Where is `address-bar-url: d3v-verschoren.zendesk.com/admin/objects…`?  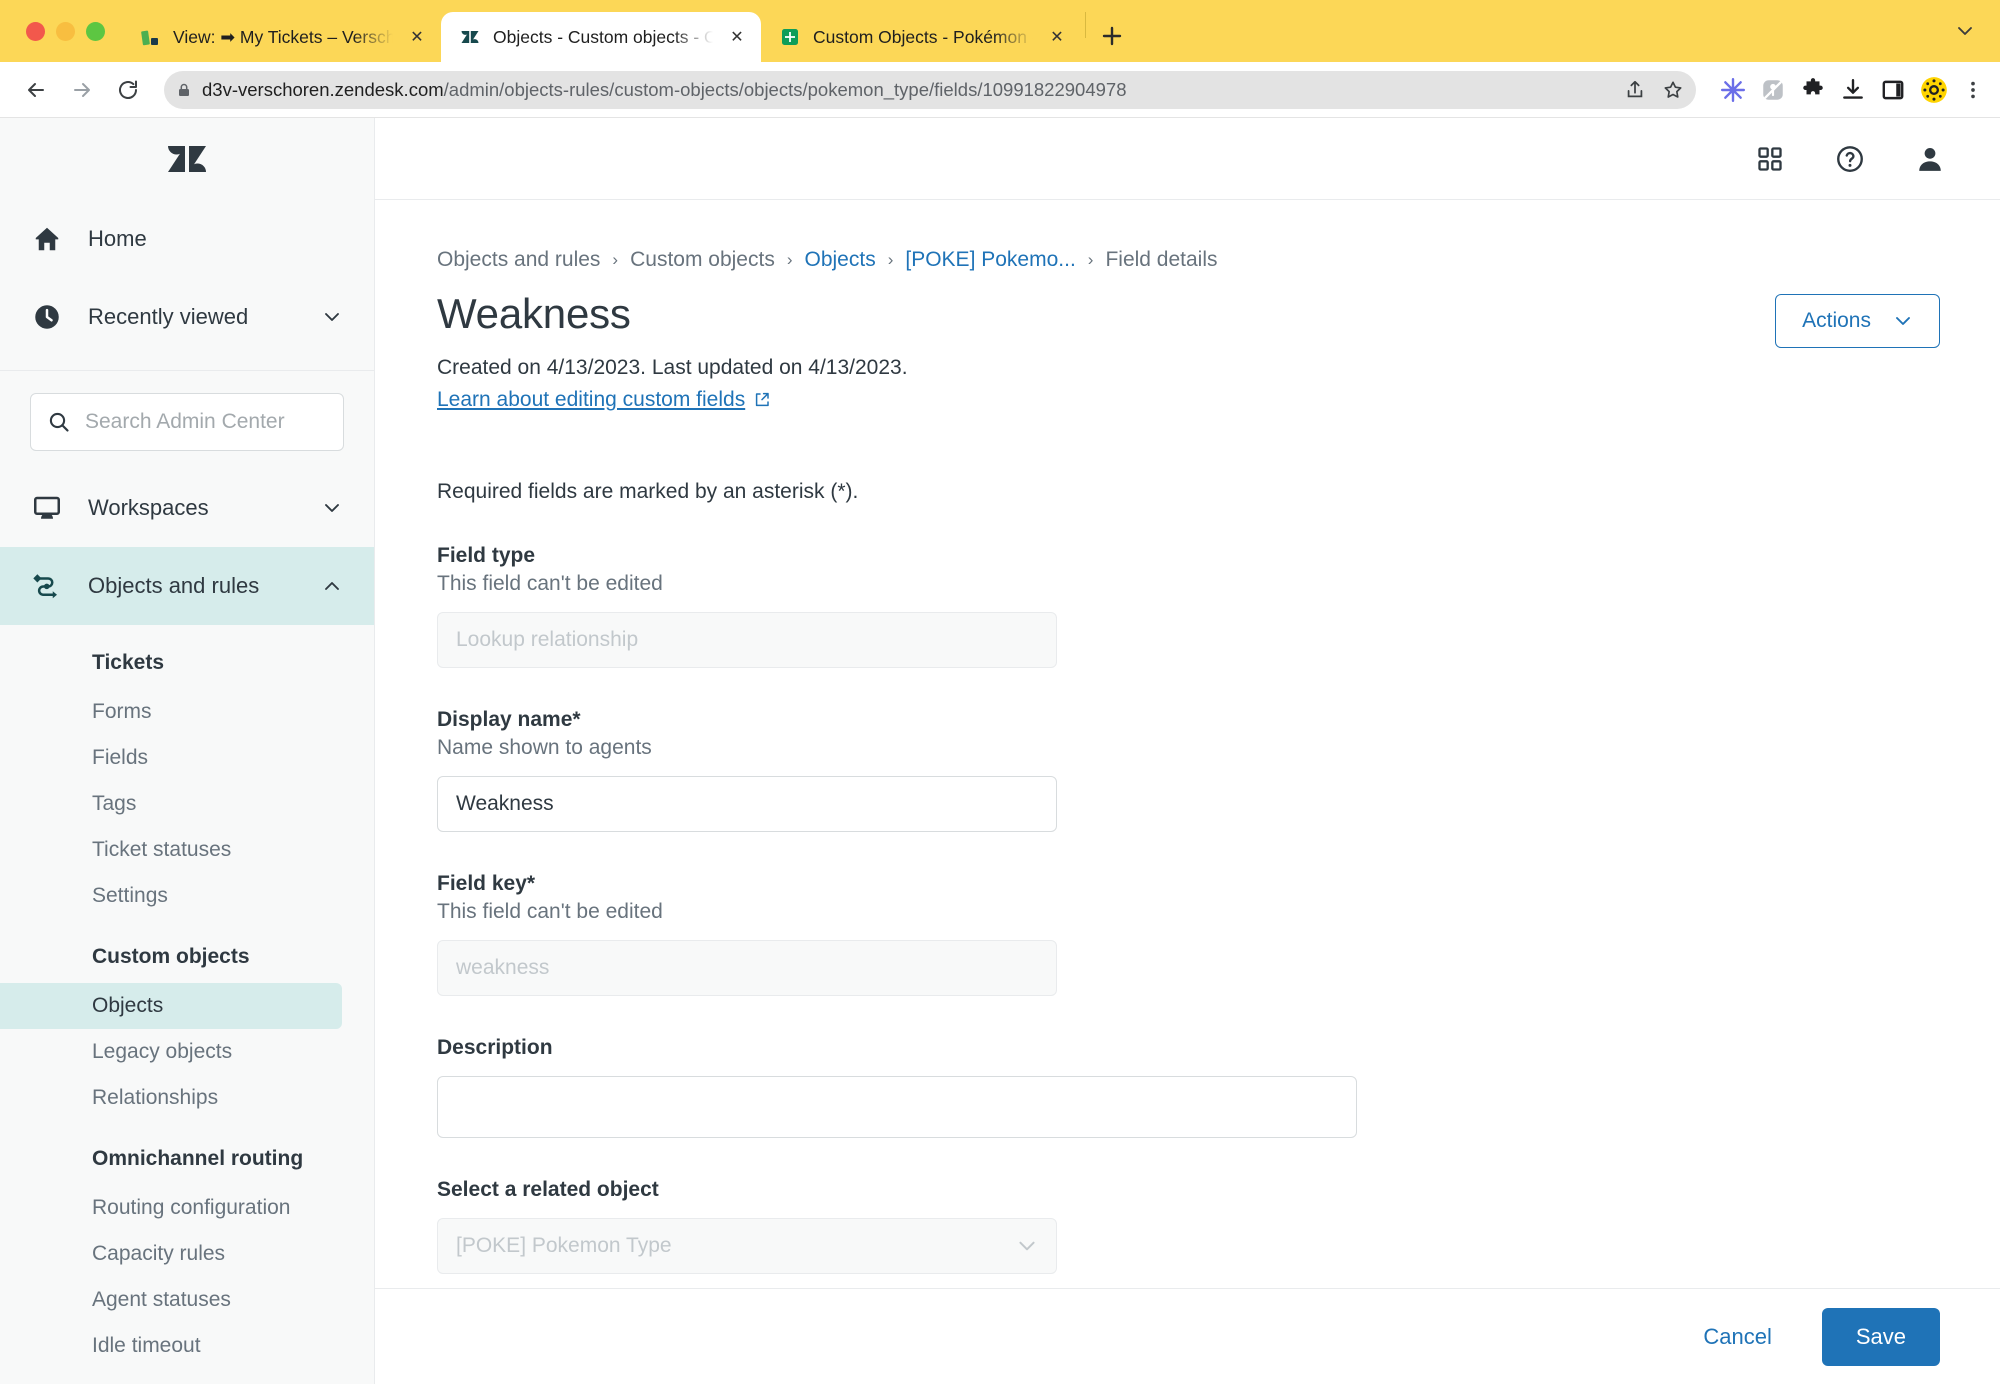 address-bar-url: d3v-verschoren.zendesk.com/admin/objects… is located at coordinates (908, 90).